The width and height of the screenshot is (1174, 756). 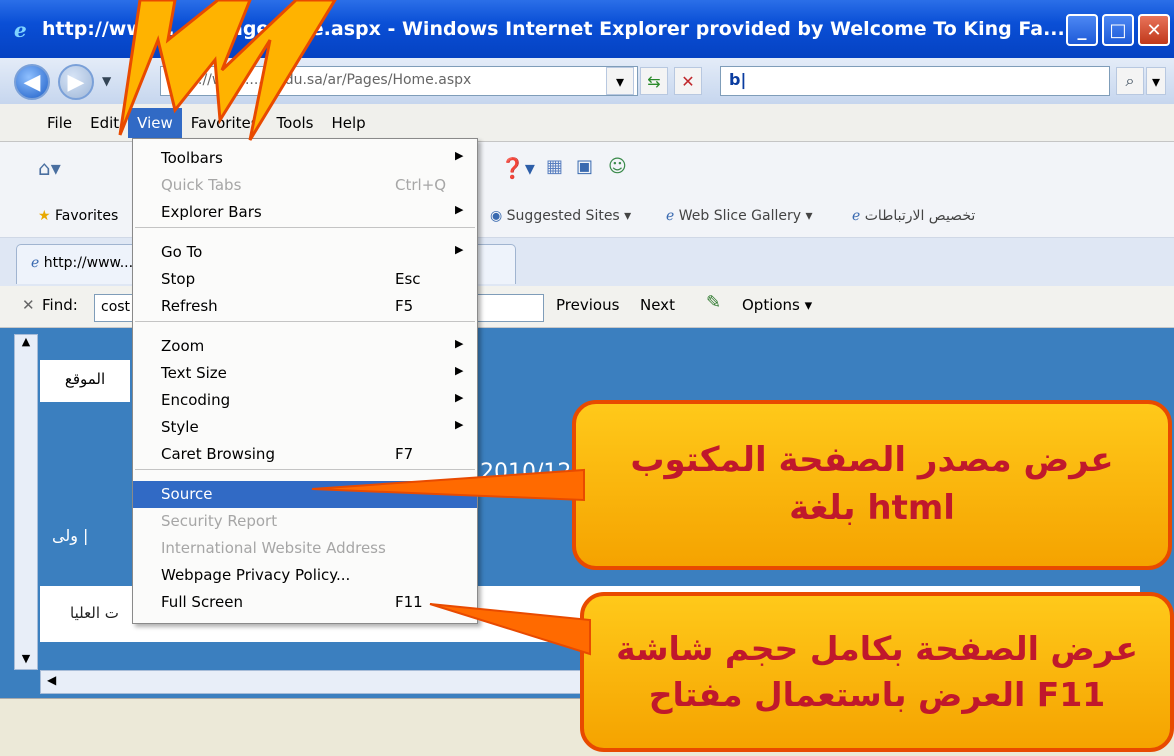 What do you see at coordinates (305, 158) in the screenshot?
I see `view-menu-item-toolbars: Toolbars ▶` at bounding box center [305, 158].